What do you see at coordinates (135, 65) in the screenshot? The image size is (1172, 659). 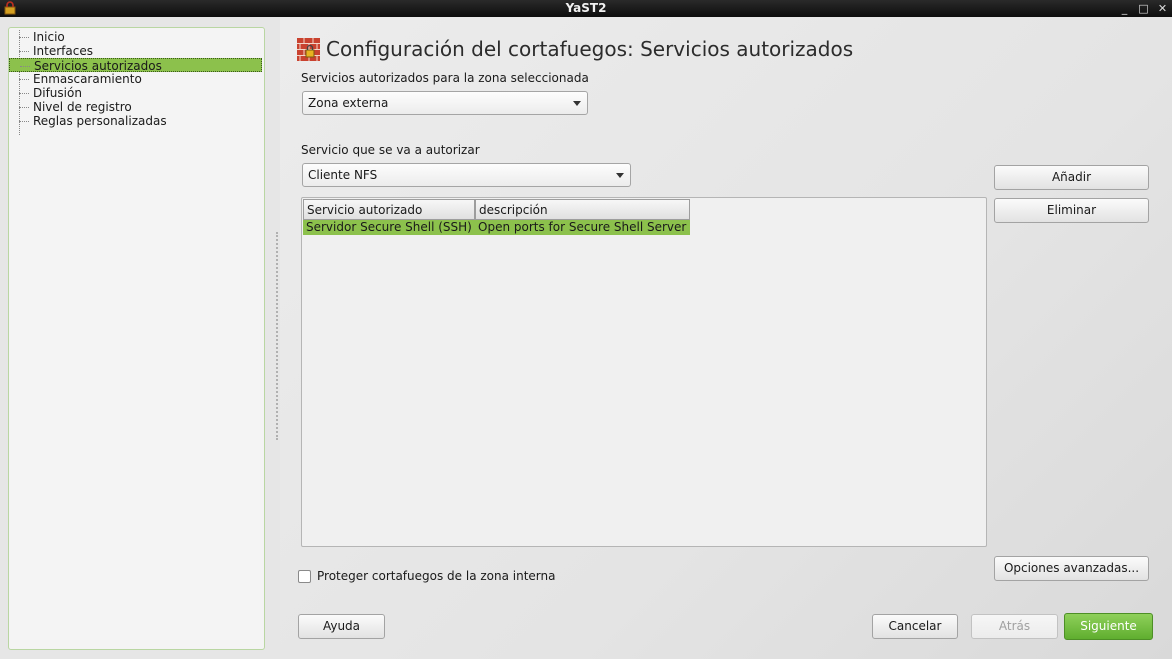 I see `sidebar-item-servicios-autorizados: Servicios autorizados` at bounding box center [135, 65].